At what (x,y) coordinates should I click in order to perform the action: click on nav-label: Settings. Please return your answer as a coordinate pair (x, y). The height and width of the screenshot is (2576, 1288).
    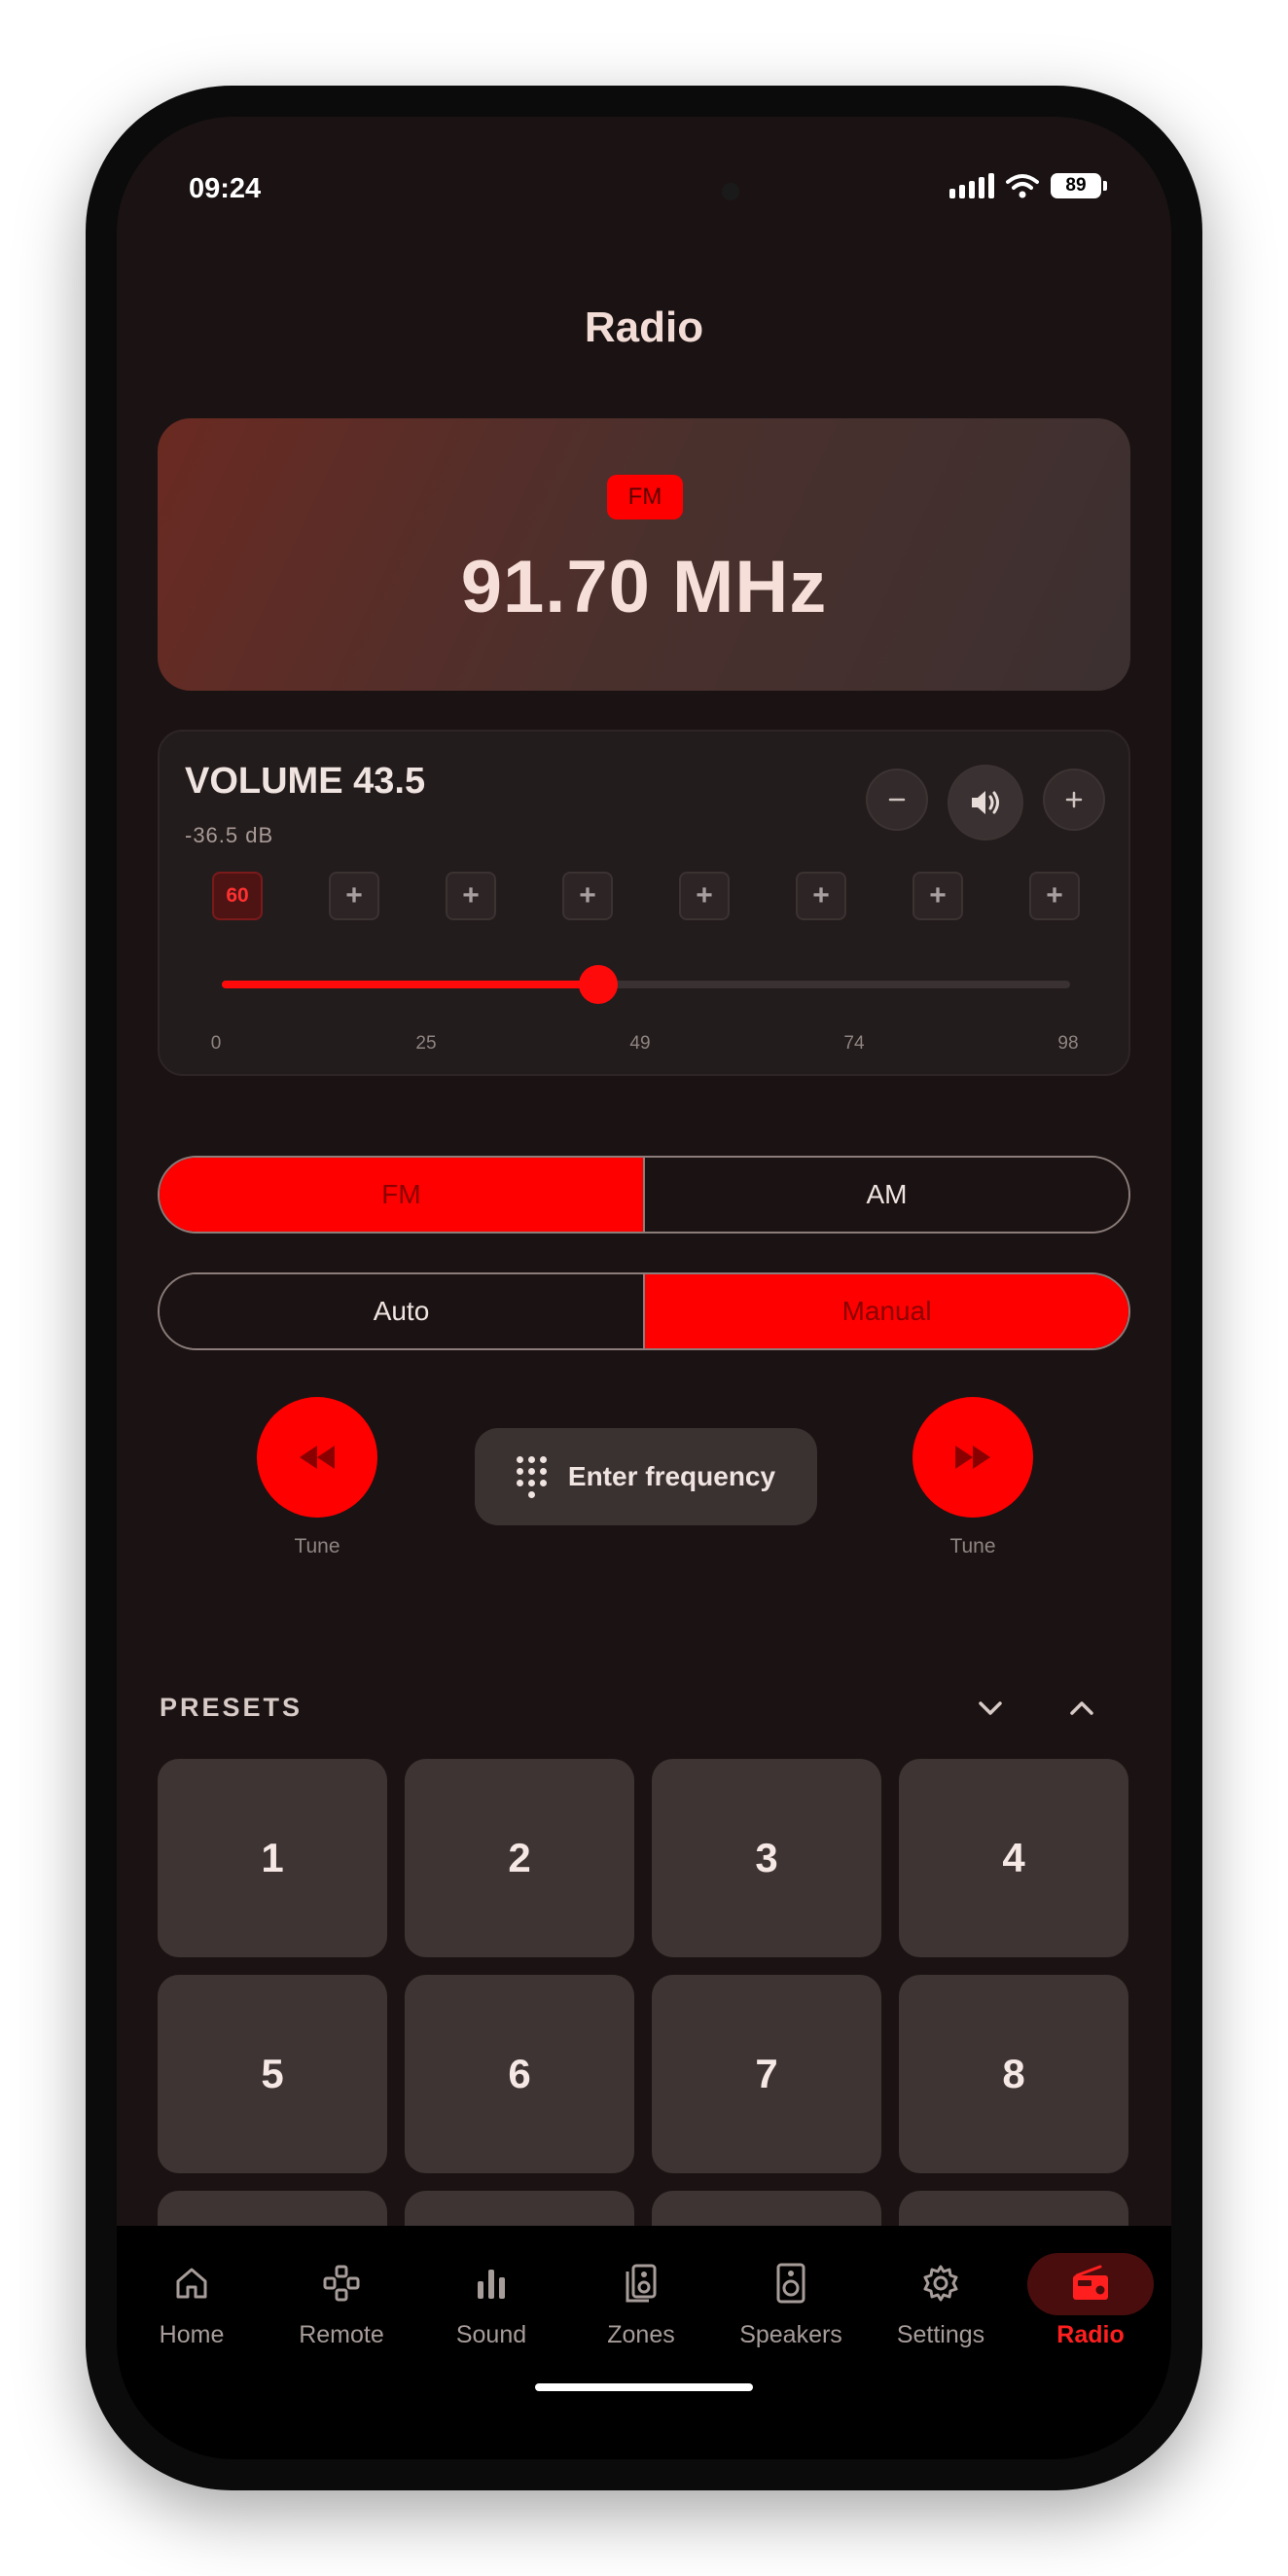
    Looking at the image, I should click on (940, 2334).